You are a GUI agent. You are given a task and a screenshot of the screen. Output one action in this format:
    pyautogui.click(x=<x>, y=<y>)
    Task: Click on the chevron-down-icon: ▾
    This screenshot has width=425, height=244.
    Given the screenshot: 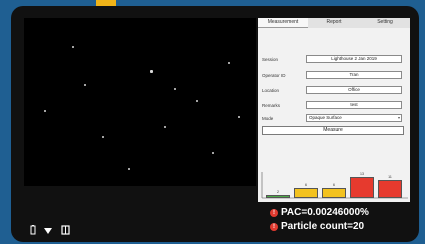 What is the action you would take?
    pyautogui.click(x=398, y=117)
    